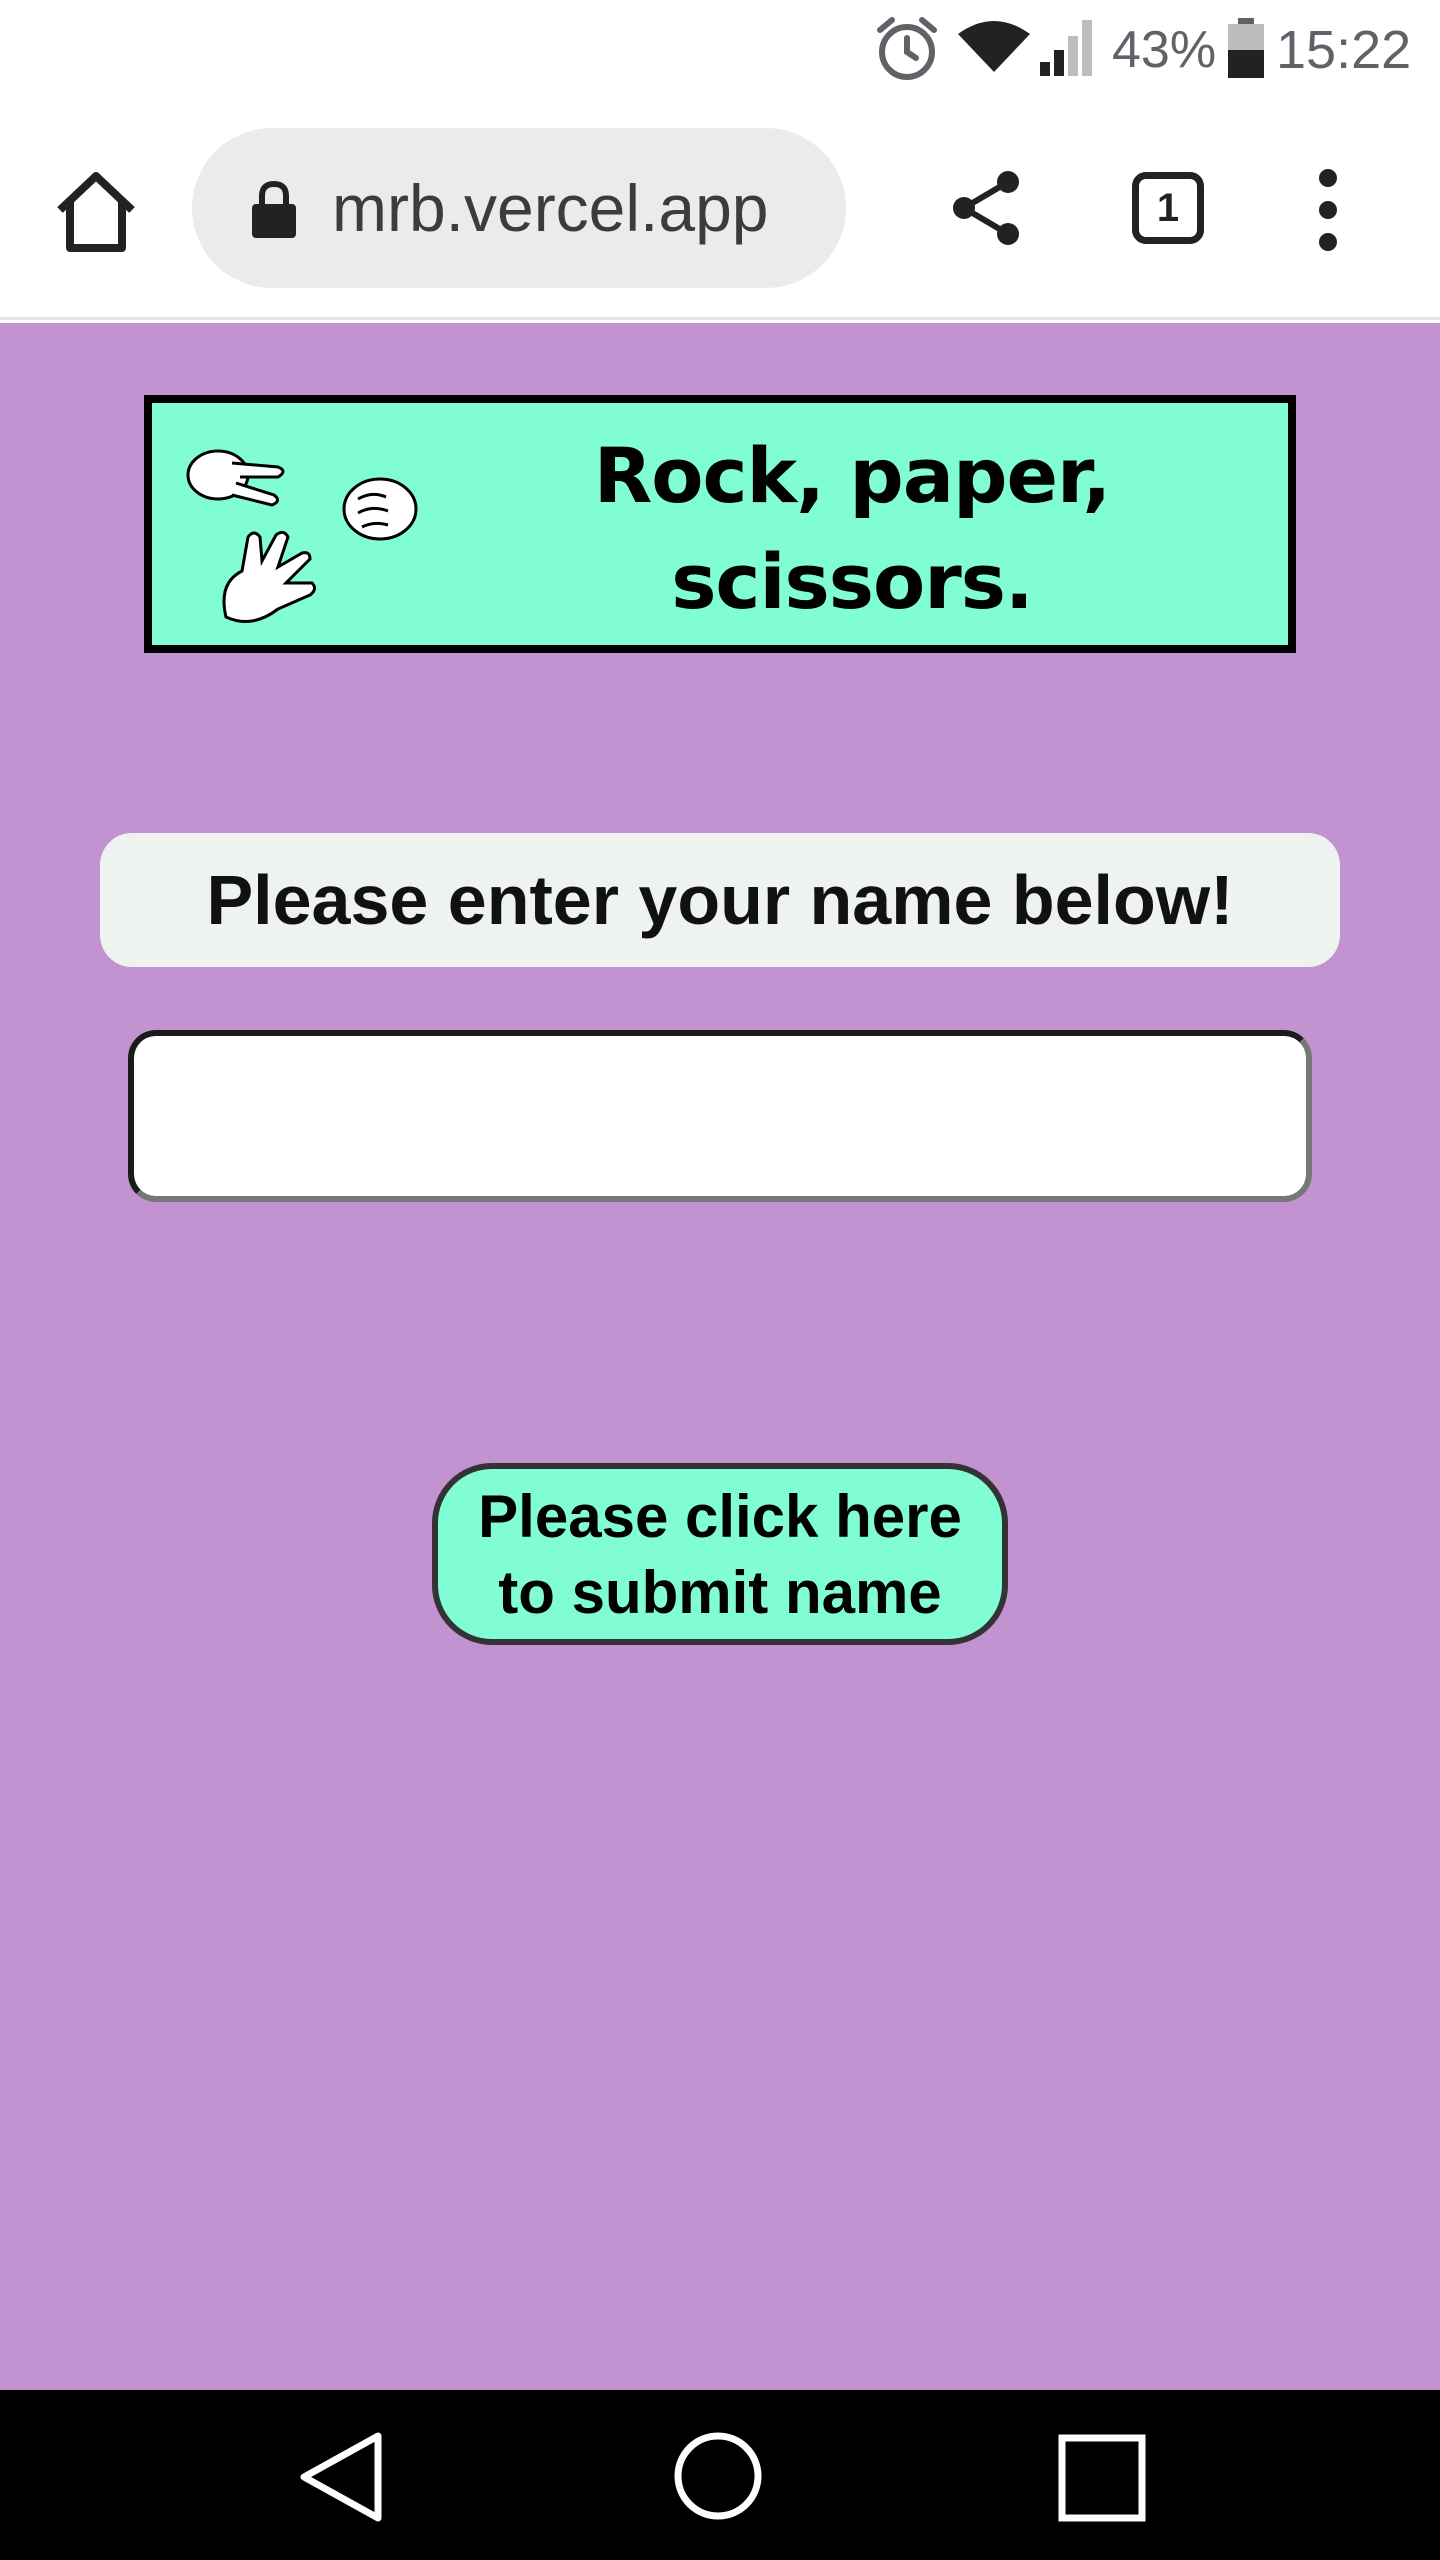 Image resolution: width=1440 pixels, height=2560 pixels. I want to click on alarm-icon, so click(907, 48).